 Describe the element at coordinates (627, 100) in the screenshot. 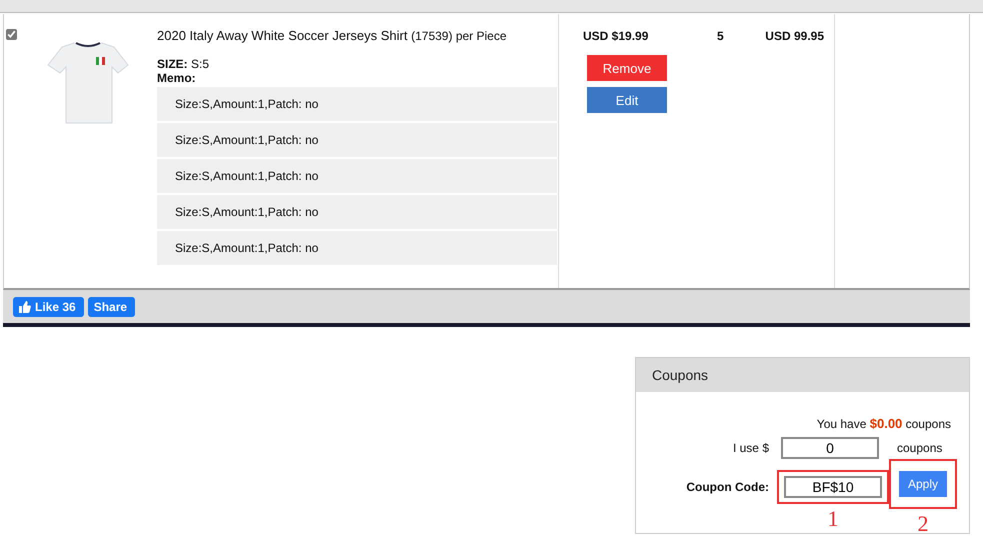

I see `edit-button: Edit` at that location.